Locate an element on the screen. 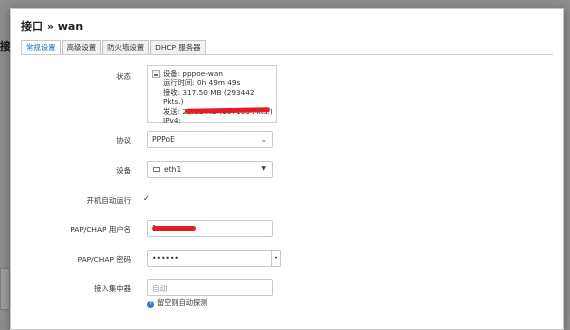 The height and width of the screenshot is (330, 570). tab-dhcp: DHCP 服务器 is located at coordinates (178, 47).